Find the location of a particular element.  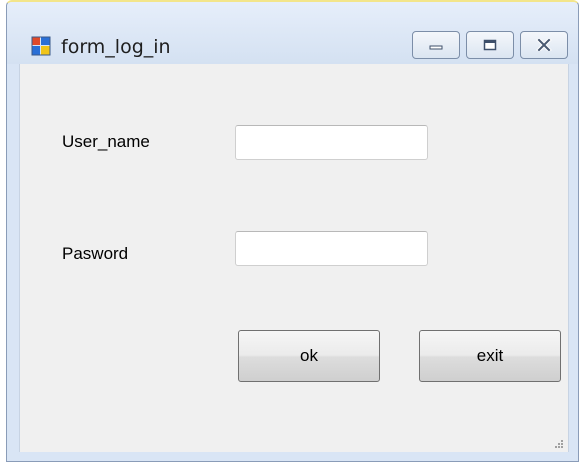

exit-button: exit is located at coordinates (490, 356).